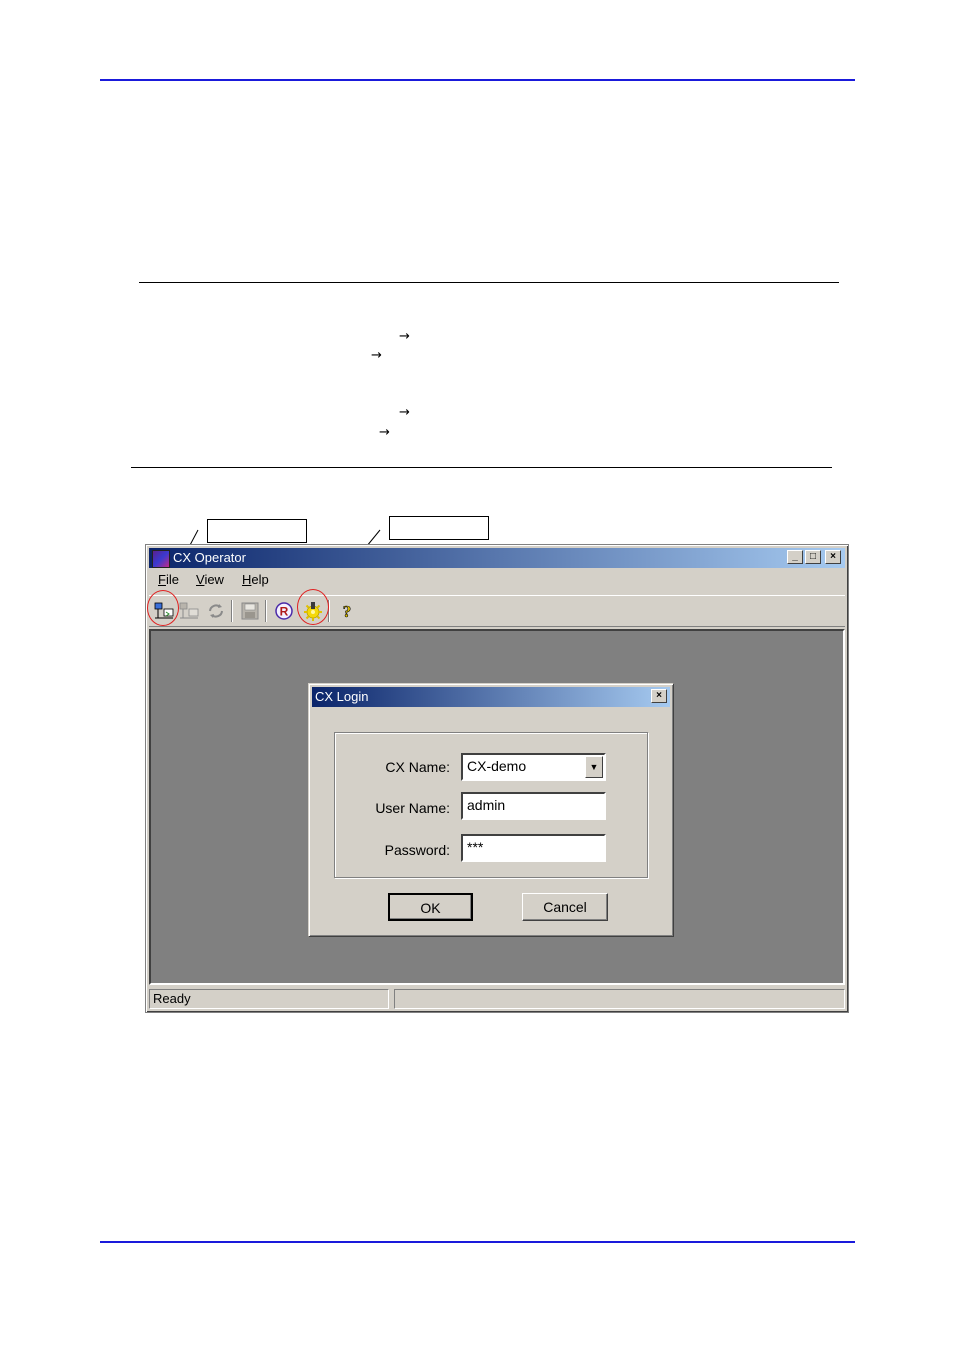 The image size is (954, 1351). I want to click on user-name-label: User Name:, so click(412, 808).